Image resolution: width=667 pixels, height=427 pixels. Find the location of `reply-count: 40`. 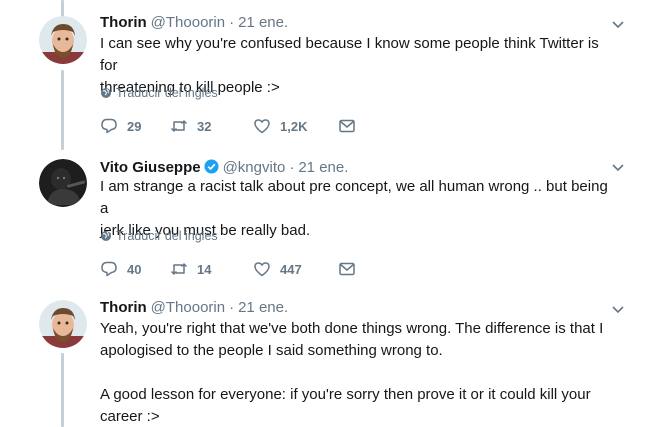

reply-count: 40 is located at coordinates (134, 269).